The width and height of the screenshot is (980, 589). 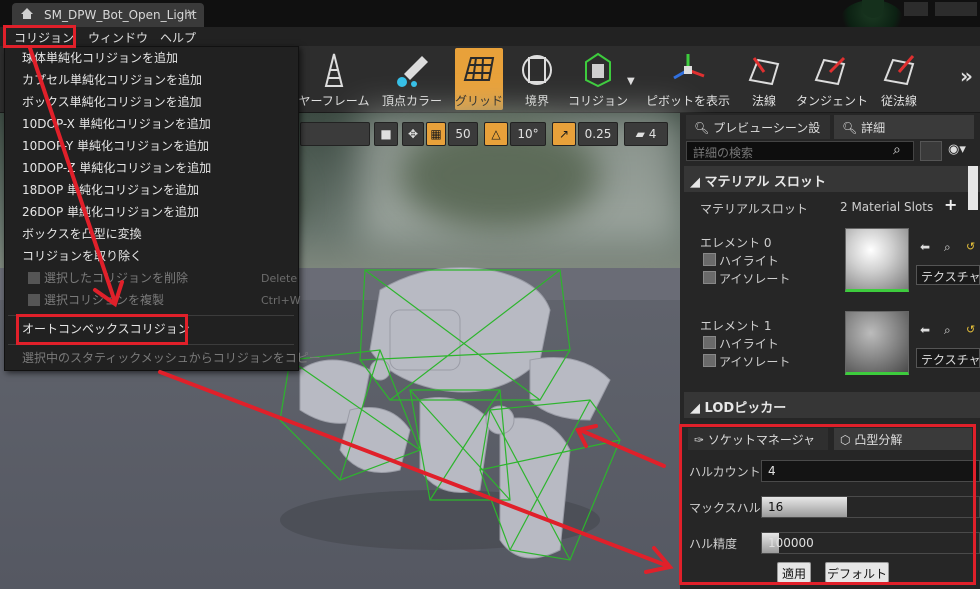 What do you see at coordinates (463, 134) in the screenshot?
I see `grid-snap-value: 50` at bounding box center [463, 134].